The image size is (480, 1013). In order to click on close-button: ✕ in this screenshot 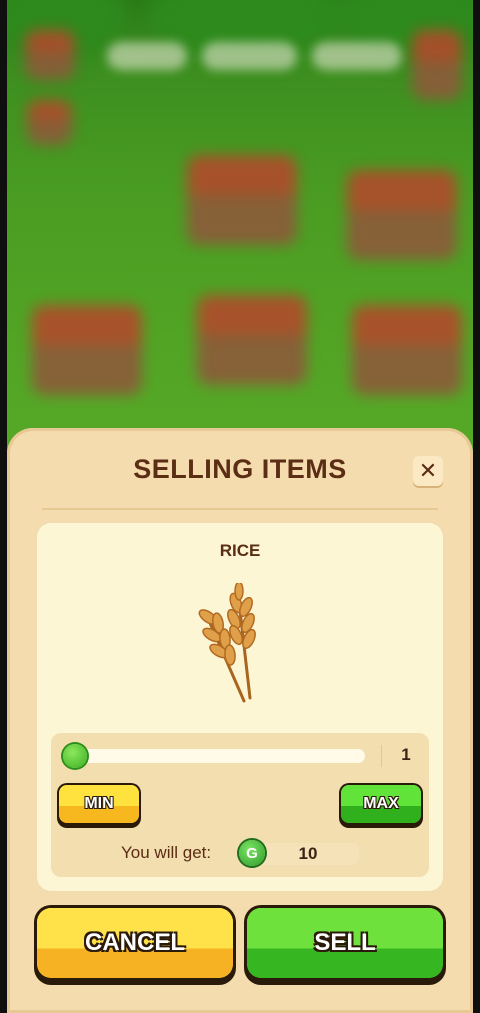, I will do `click(428, 471)`.